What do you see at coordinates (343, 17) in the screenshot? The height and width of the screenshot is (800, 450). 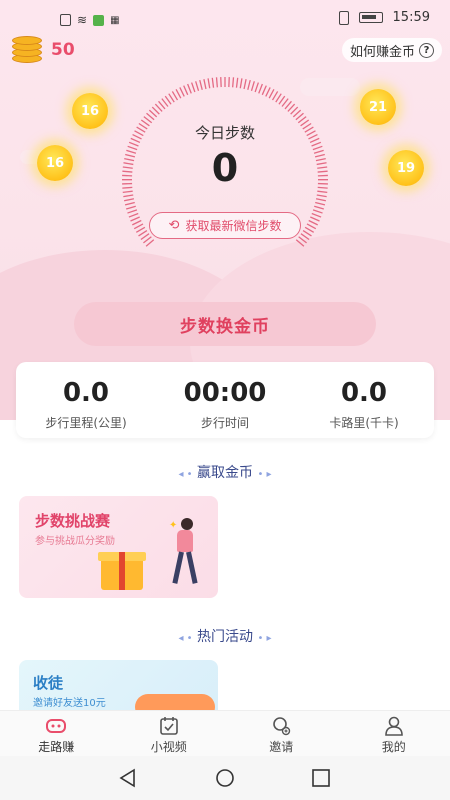 I see `vibrate-icon` at bounding box center [343, 17].